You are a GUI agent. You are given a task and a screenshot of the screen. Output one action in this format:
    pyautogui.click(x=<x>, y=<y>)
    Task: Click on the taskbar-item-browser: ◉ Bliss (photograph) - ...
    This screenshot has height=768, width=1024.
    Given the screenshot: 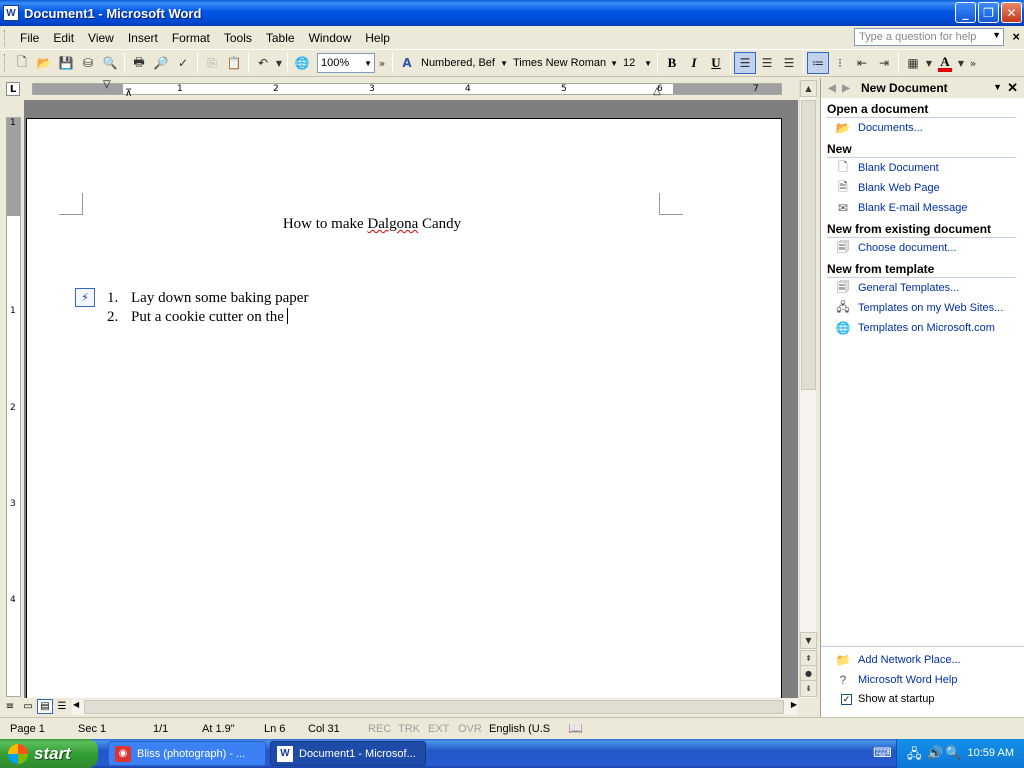 What is the action you would take?
    pyautogui.click(x=187, y=753)
    